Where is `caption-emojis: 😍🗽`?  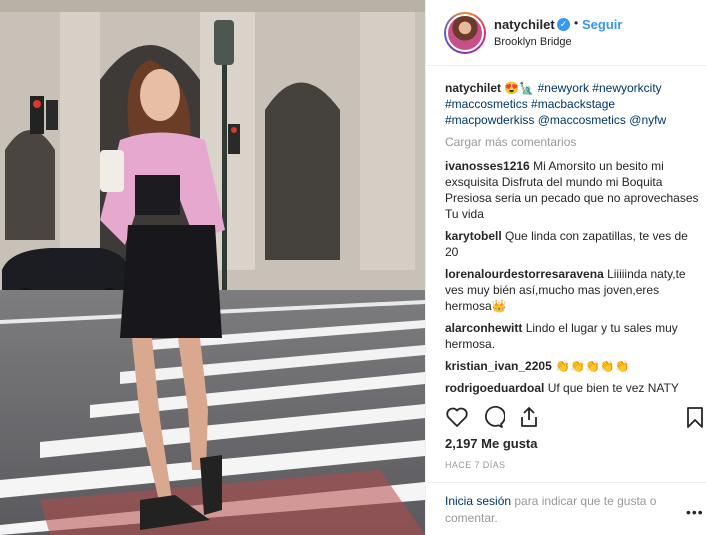 caption-emojis: 😍🗽 is located at coordinates (519, 88).